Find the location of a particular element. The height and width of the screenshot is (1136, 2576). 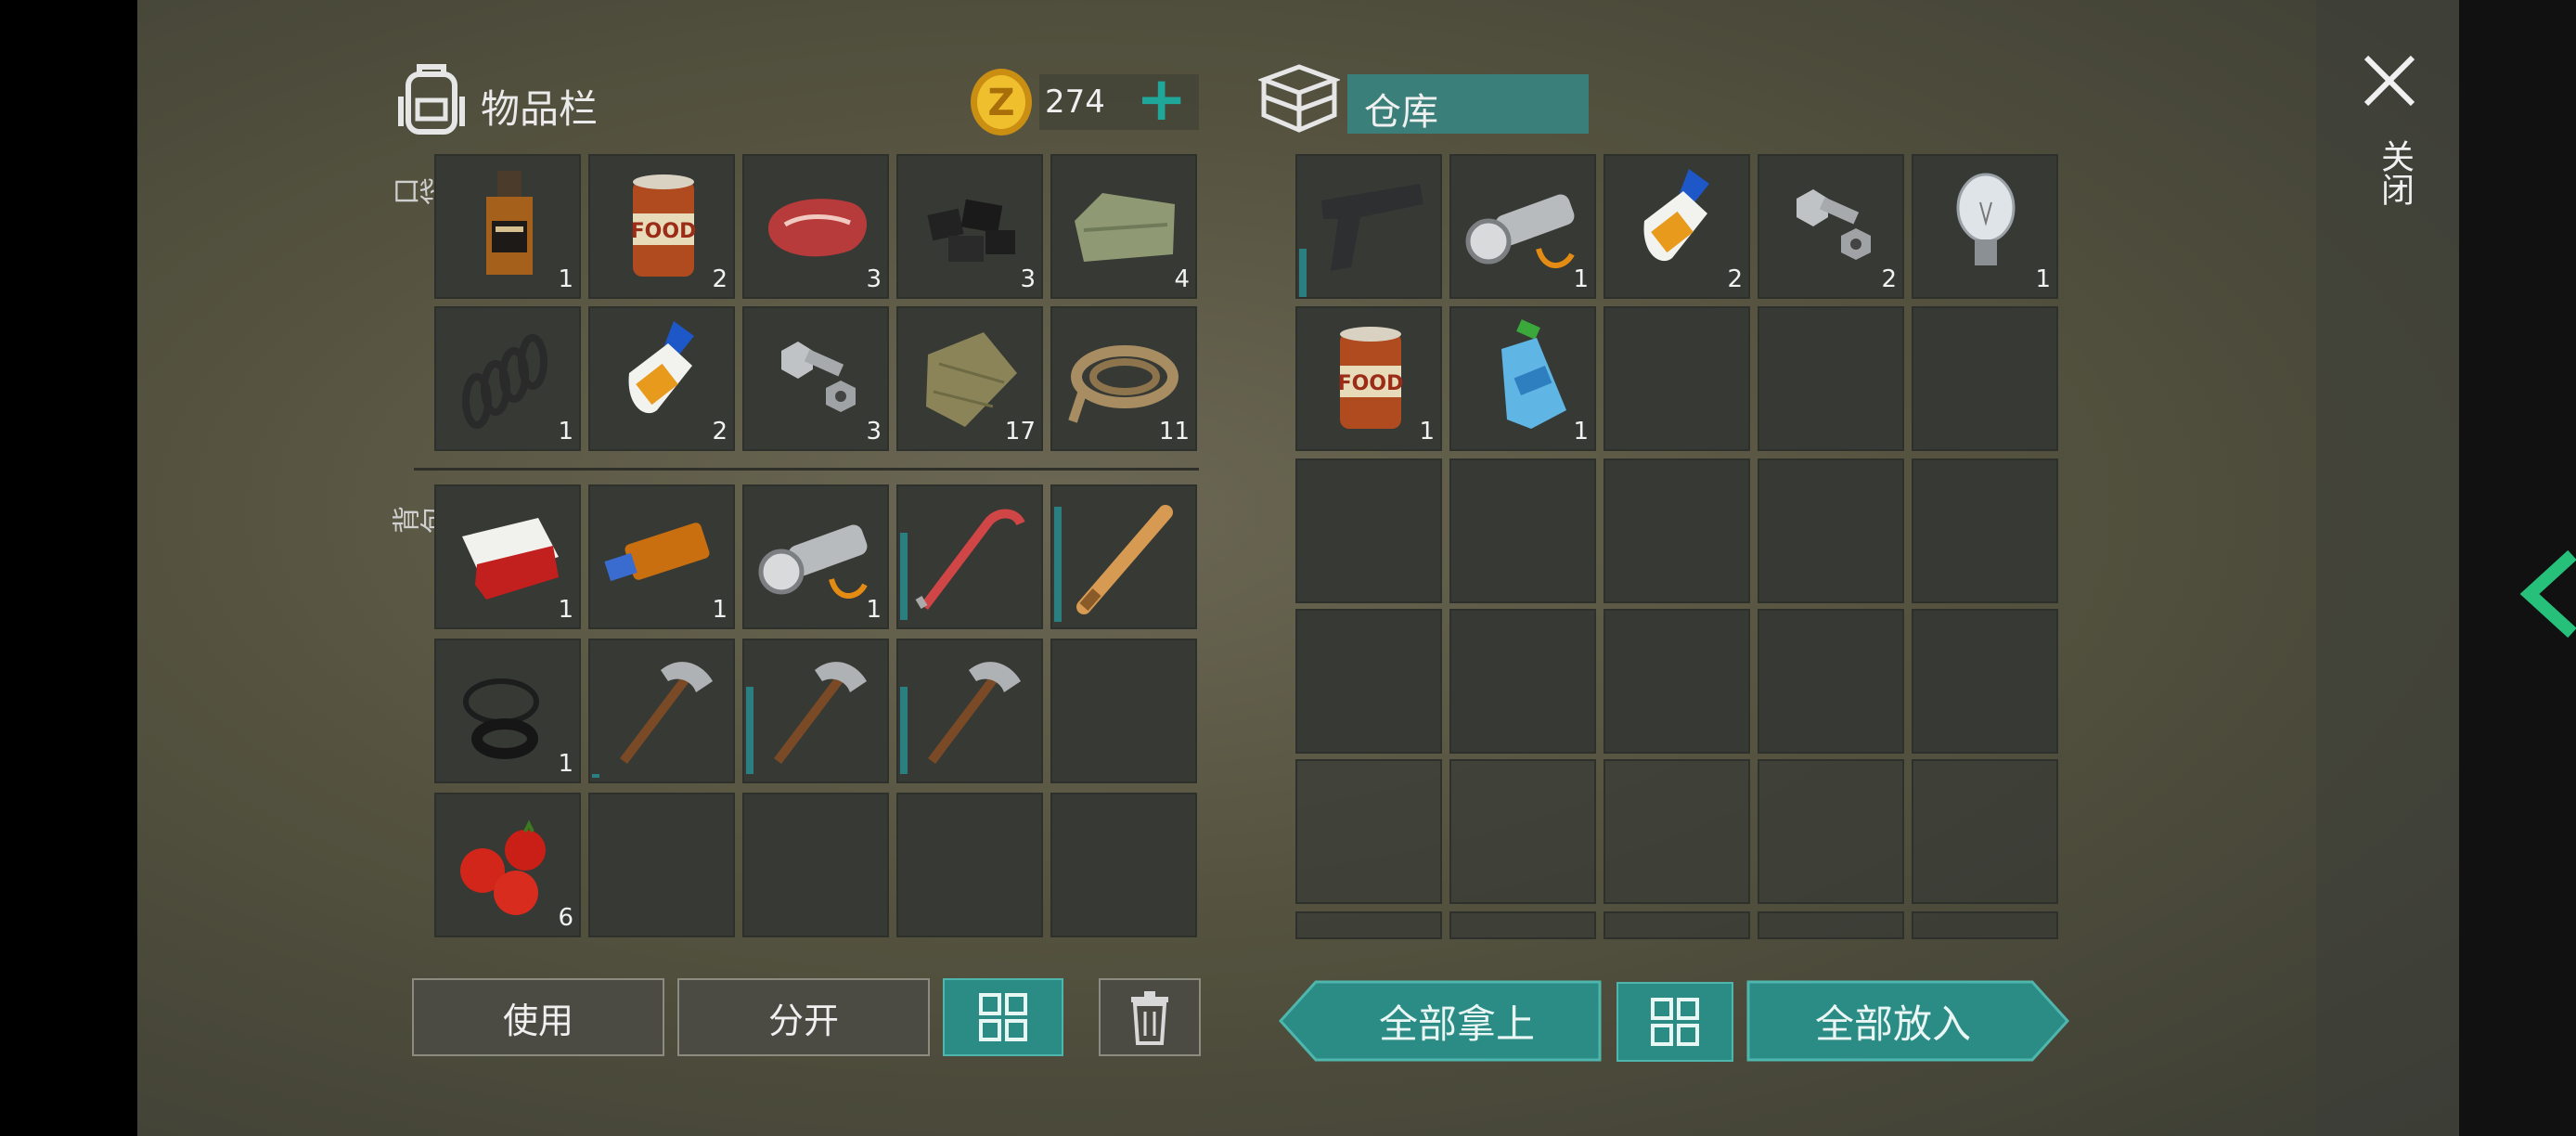

item-count: 6 is located at coordinates (565, 918).